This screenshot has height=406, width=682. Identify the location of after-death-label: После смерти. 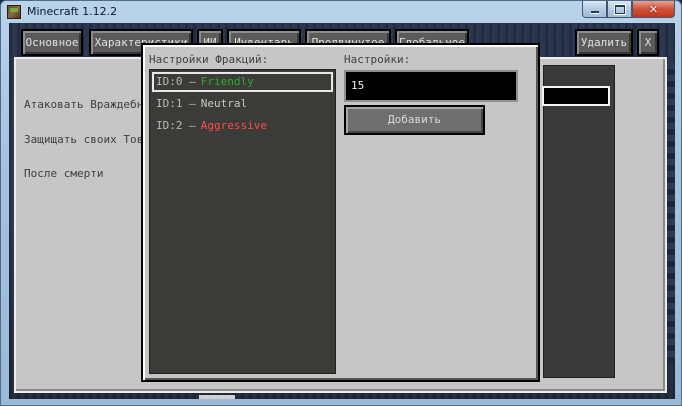
(64, 173).